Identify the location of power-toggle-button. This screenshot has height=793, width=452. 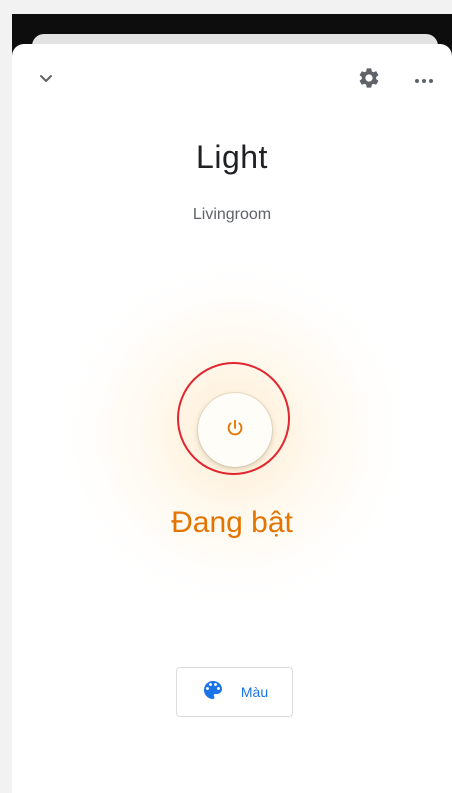
(235, 430).